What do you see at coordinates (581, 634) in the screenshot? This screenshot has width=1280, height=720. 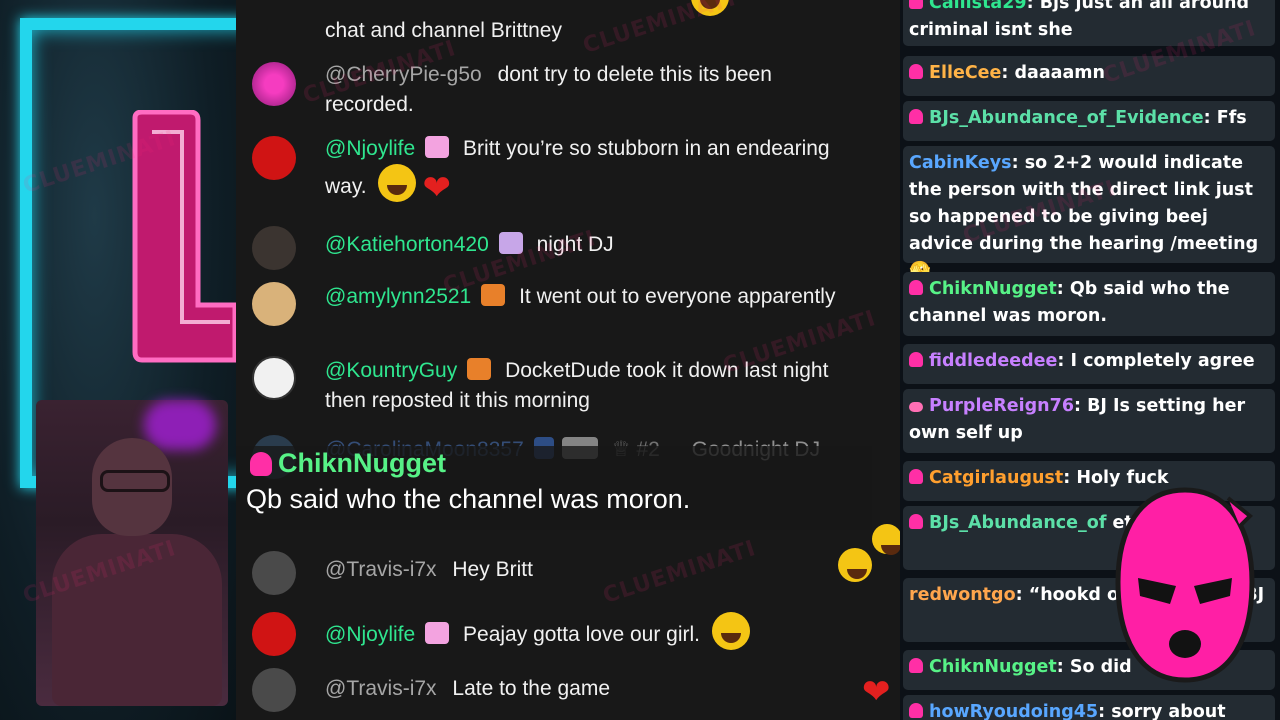 I see `message-text: Peajay gotta love our girl.` at bounding box center [581, 634].